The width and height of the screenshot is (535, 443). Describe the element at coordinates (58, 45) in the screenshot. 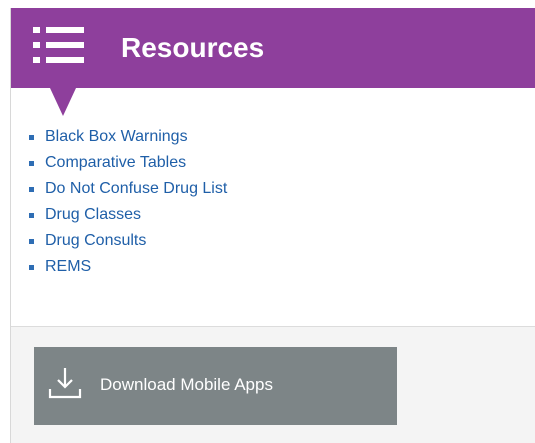

I see `list-icon` at that location.